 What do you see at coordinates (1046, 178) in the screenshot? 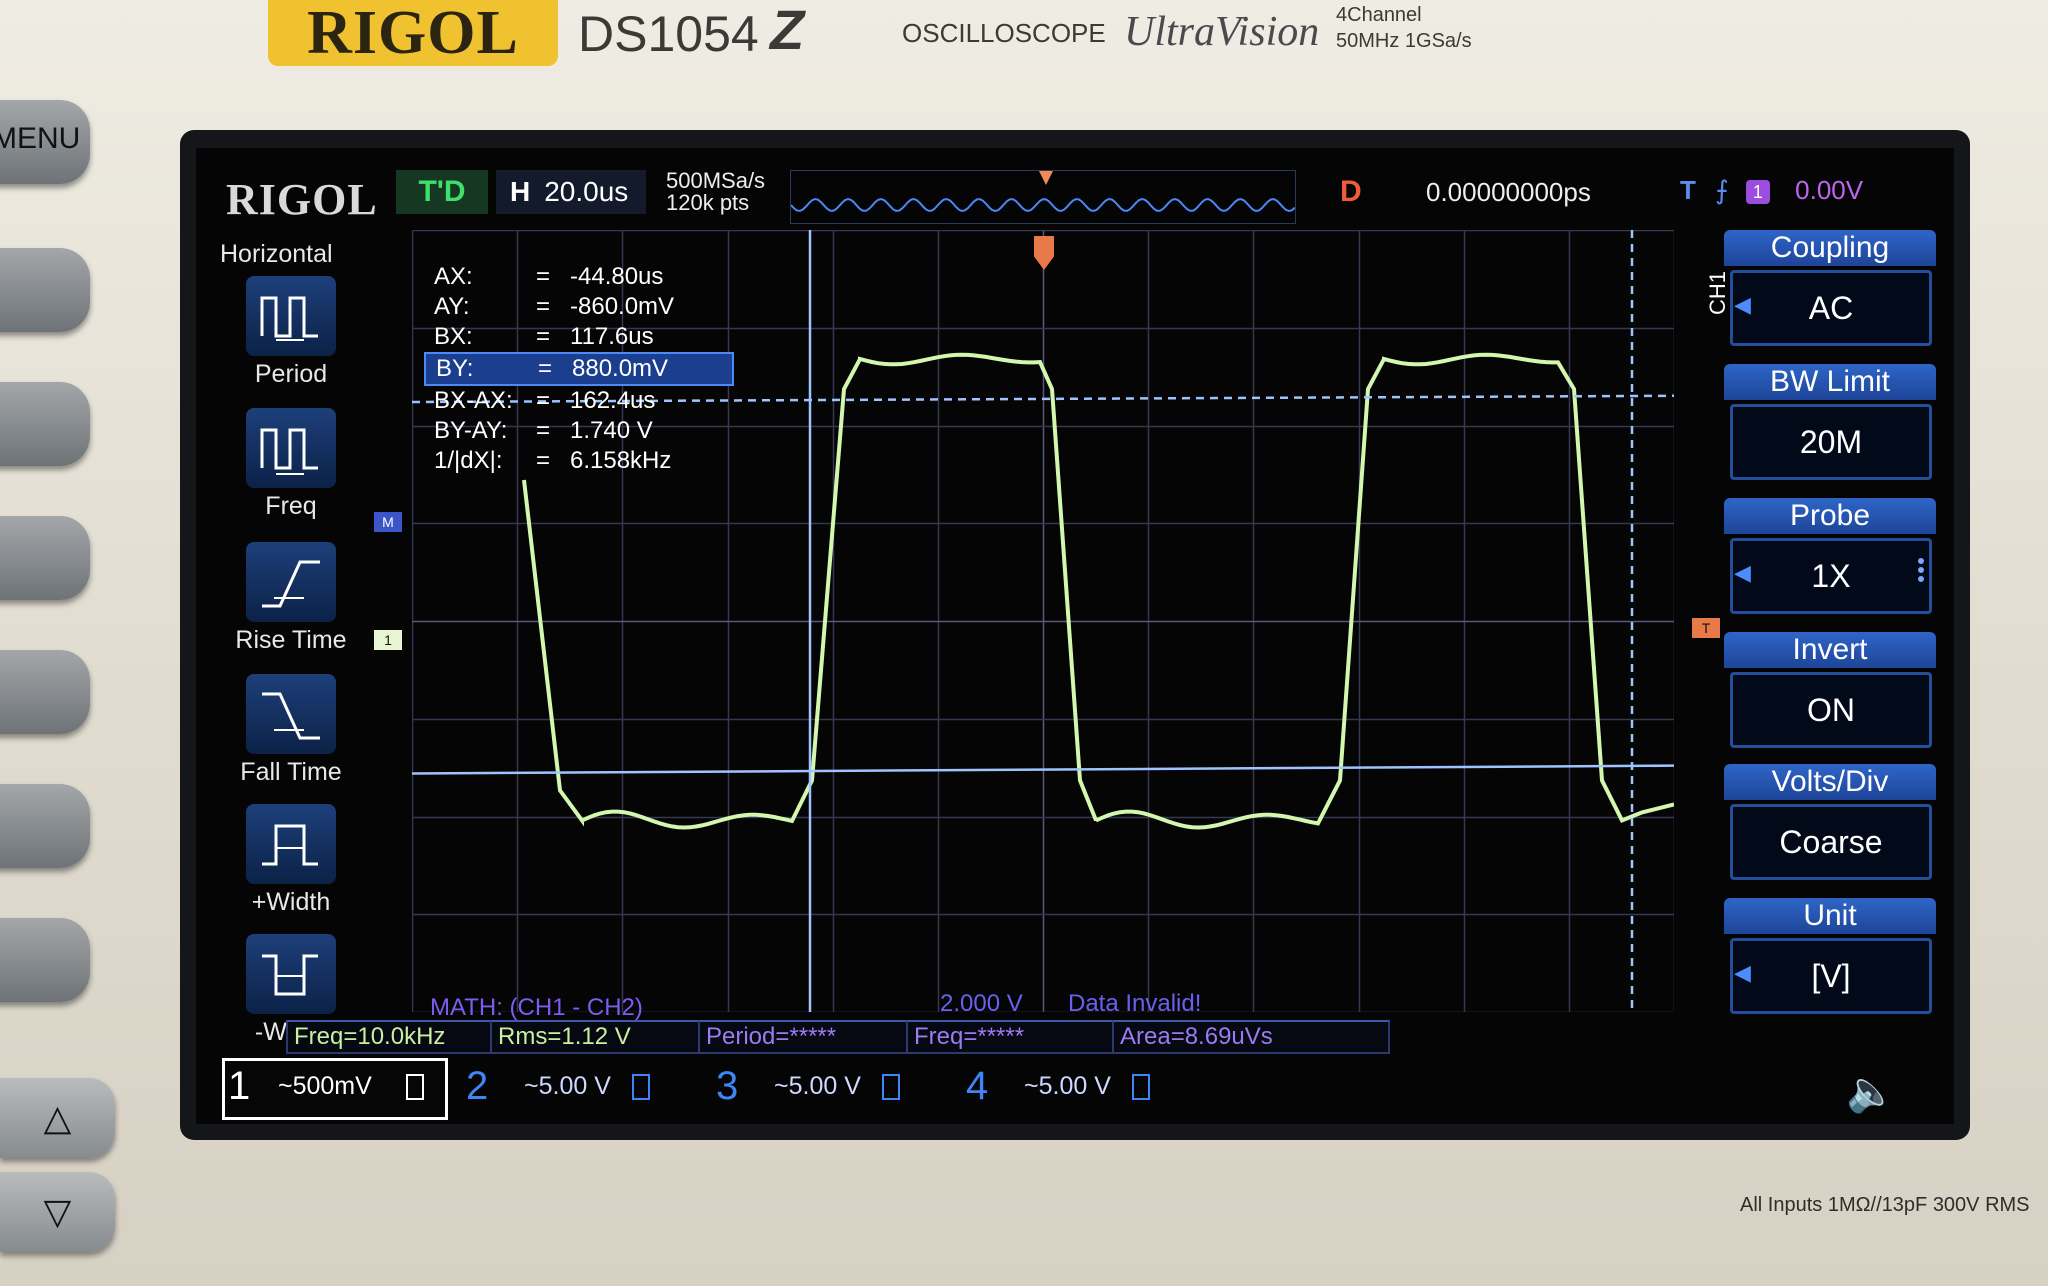
I see `trigger-position-marker` at bounding box center [1046, 178].